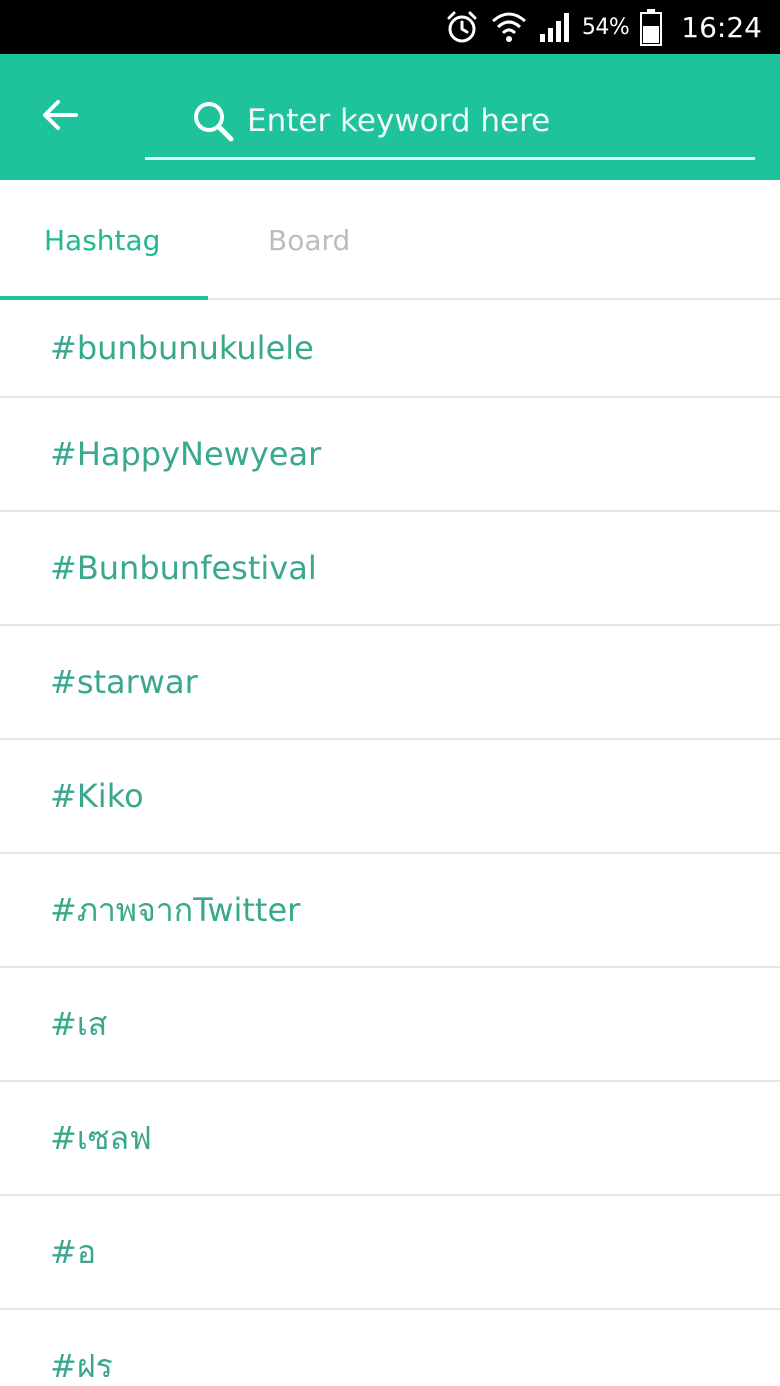 This screenshot has height=1386, width=780. Describe the element at coordinates (390, 1025) in the screenshot. I see `hashtag-item: #เส` at that location.